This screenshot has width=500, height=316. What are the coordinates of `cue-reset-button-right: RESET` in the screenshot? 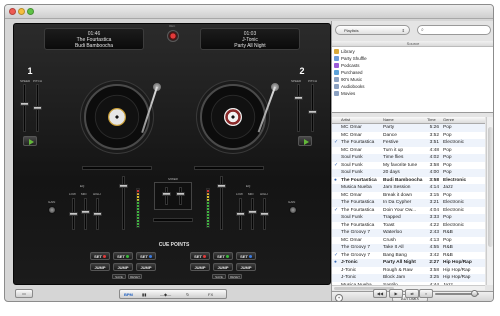 It's located at (235, 276).